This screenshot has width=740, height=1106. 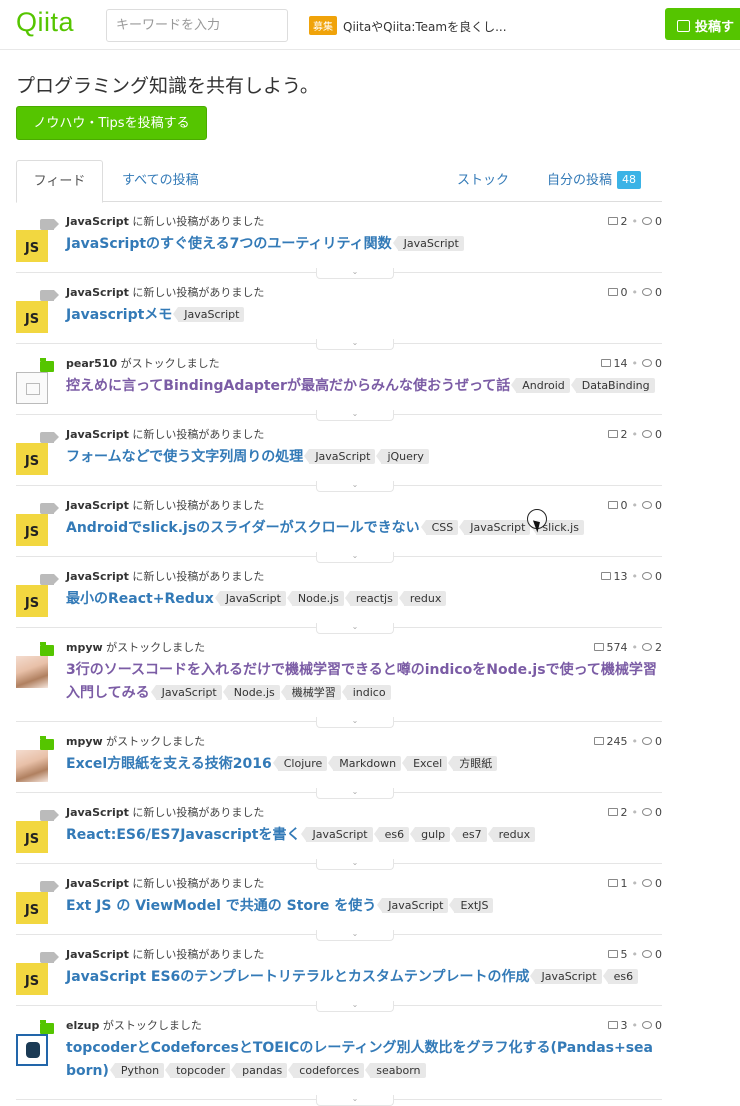 I want to click on article-tag: es7, so click(x=469, y=834).